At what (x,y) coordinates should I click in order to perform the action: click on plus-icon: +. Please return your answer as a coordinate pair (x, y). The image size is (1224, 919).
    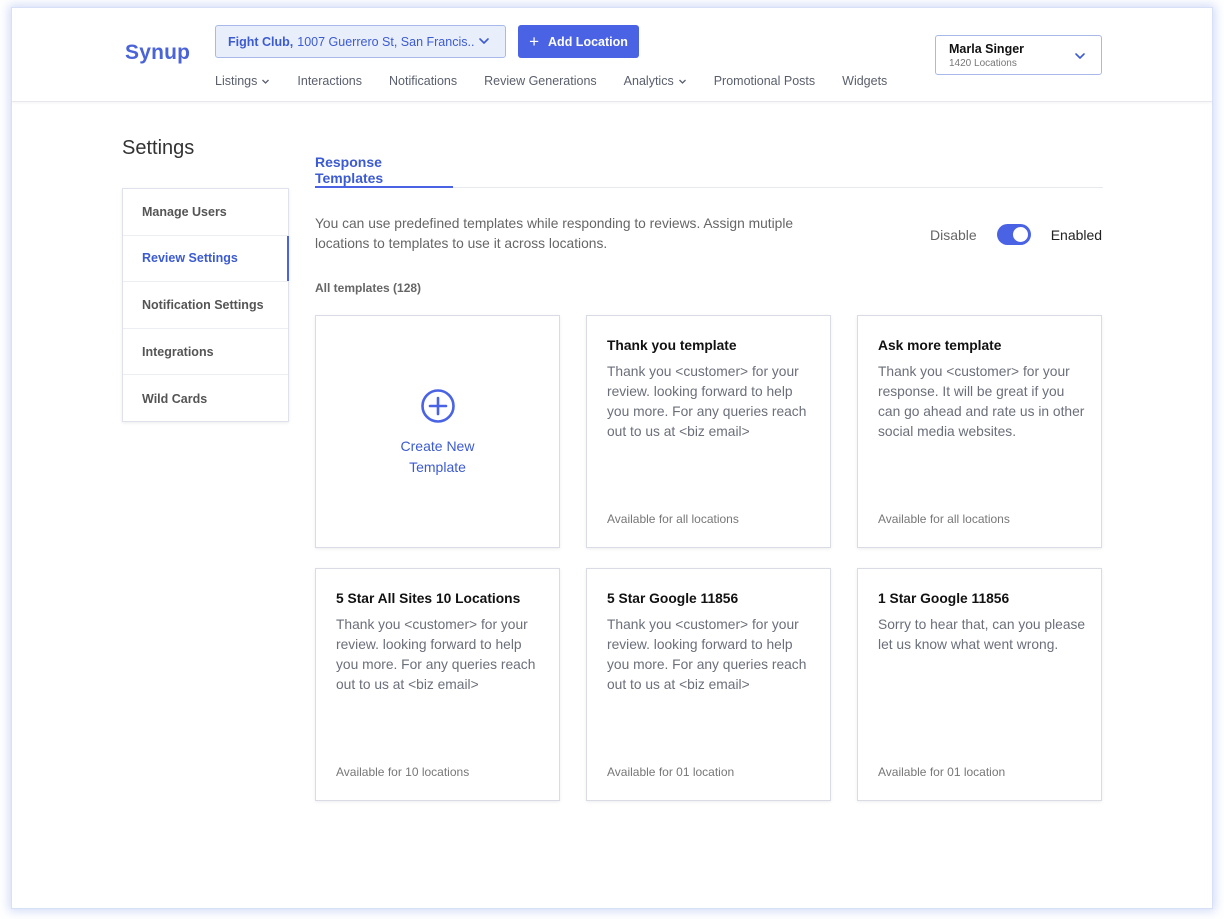
    Looking at the image, I should click on (534, 41).